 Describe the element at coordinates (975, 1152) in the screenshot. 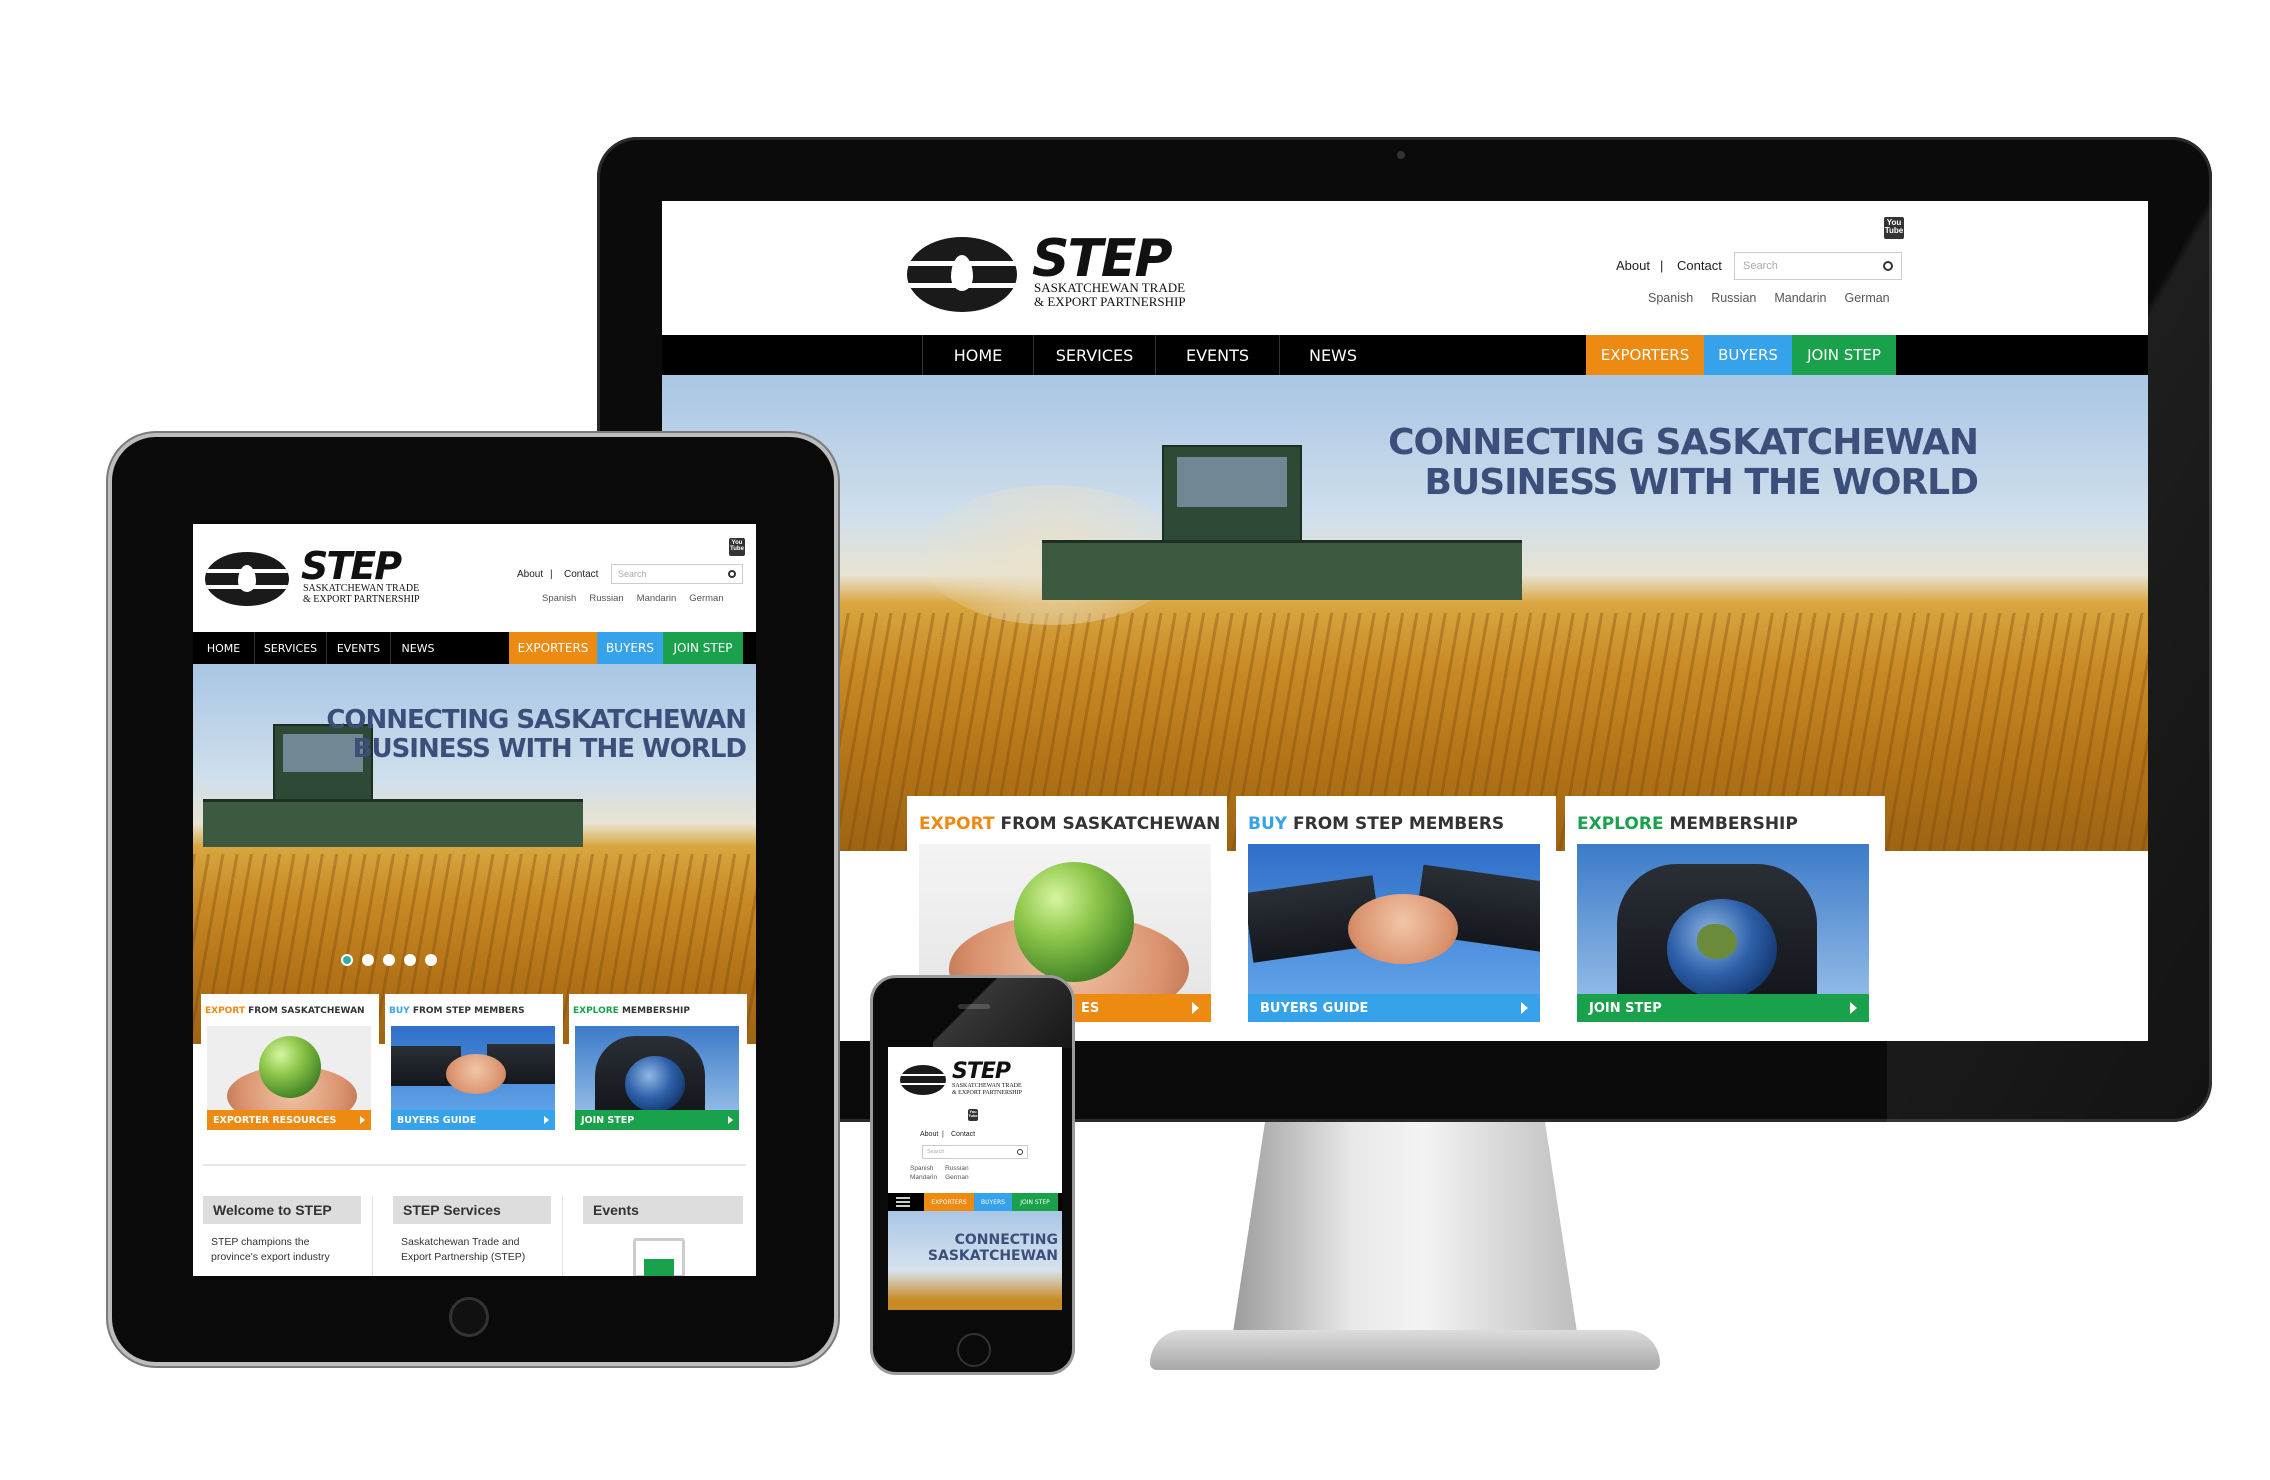

I see `phone-search-input: Search` at that location.